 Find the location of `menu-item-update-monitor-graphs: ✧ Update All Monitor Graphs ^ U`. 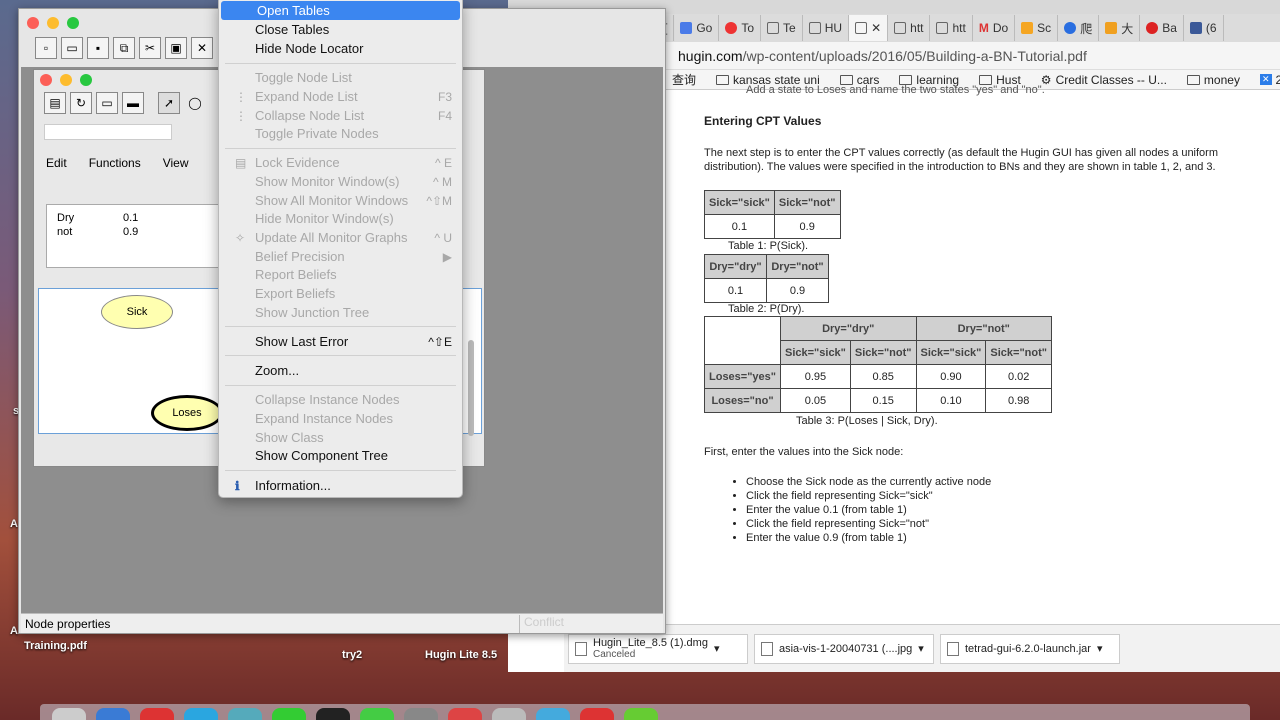

menu-item-update-monitor-graphs: ✧ Update All Monitor Graphs ^ U is located at coordinates (340, 237).